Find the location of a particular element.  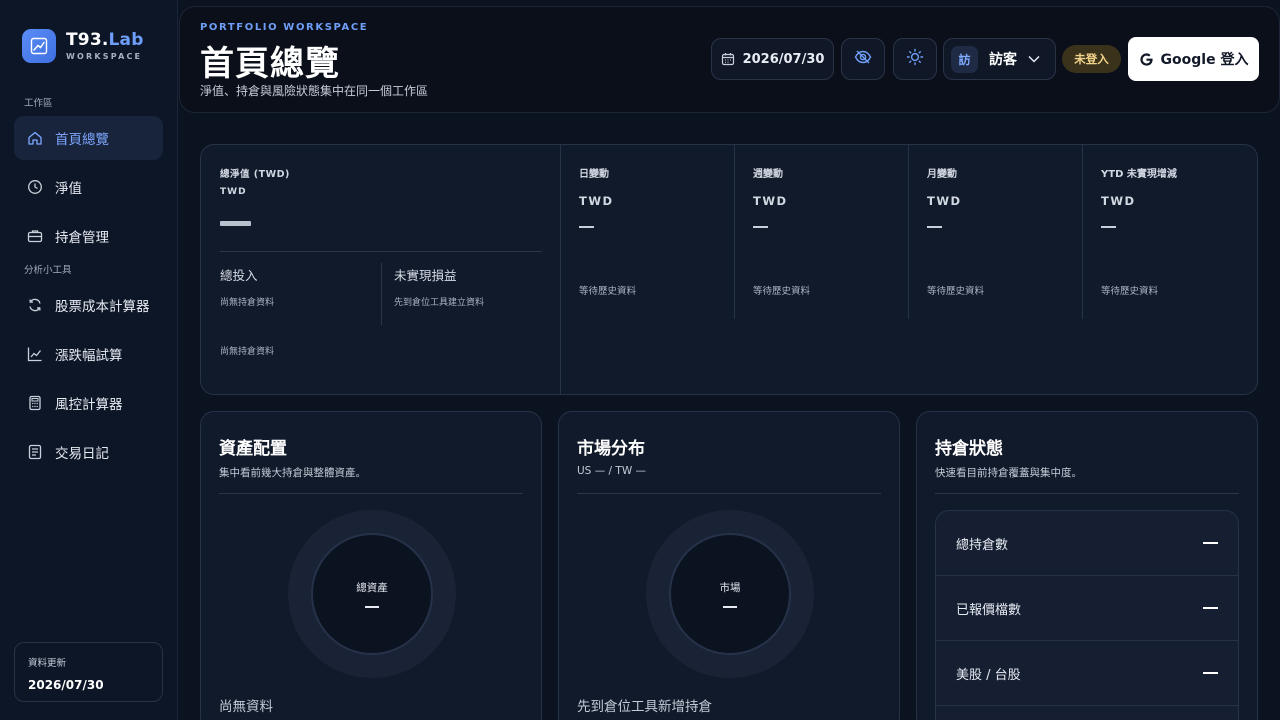

journal-icon is located at coordinates (35, 452).